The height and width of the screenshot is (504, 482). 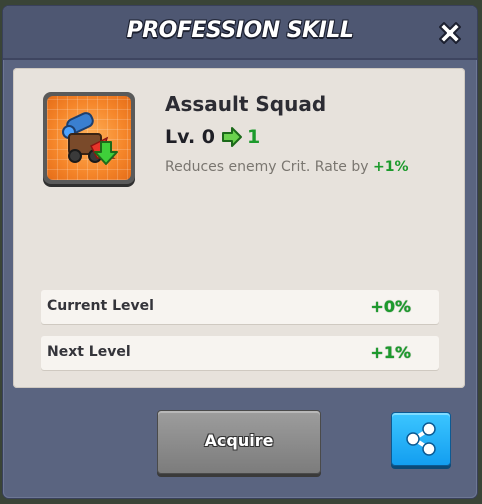 I want to click on dialog-header: PROFESSION SKILL, so click(x=240, y=33).